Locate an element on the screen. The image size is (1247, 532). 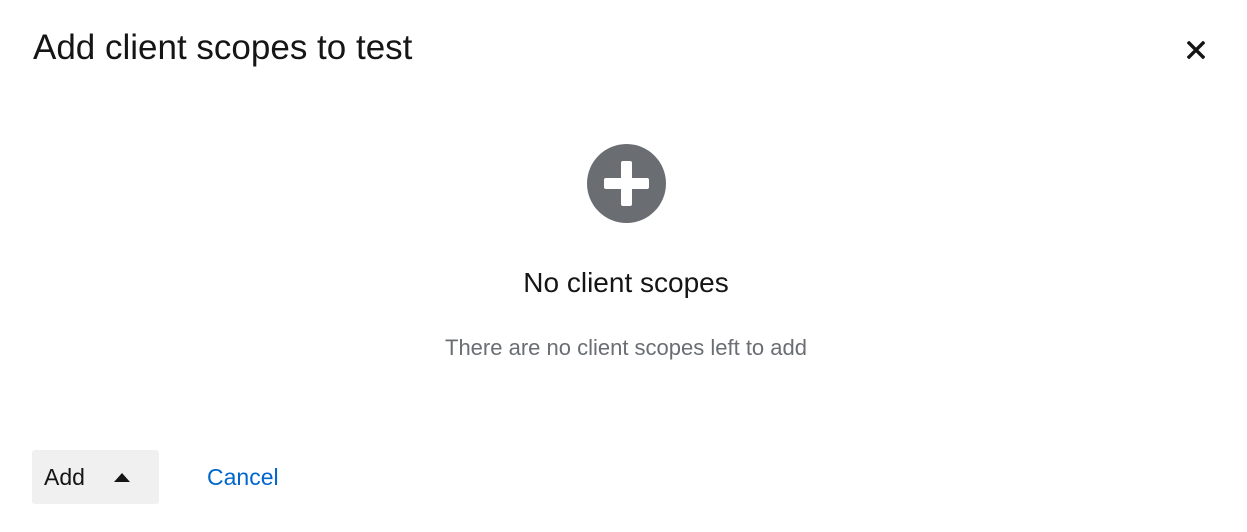
close-icon is located at coordinates (1196, 50).